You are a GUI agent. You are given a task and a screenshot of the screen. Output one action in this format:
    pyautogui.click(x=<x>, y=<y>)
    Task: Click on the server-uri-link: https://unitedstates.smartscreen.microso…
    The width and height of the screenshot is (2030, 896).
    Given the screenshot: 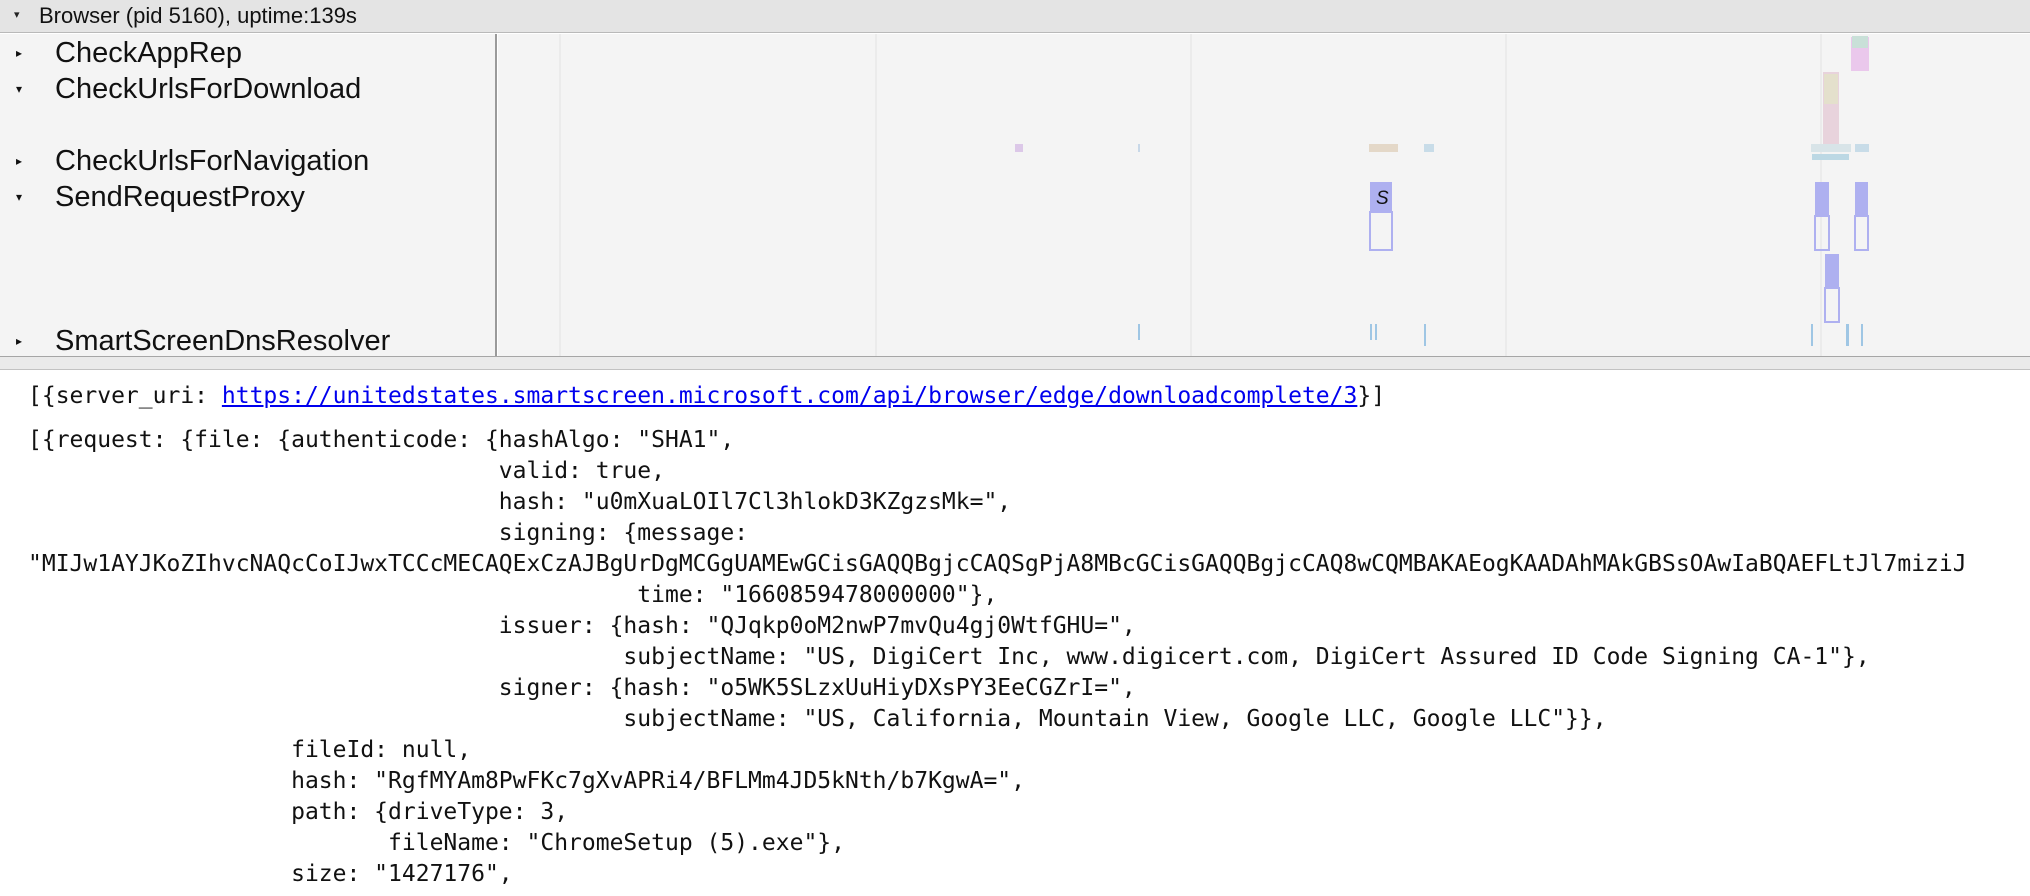 What is the action you would take?
    pyautogui.click(x=789, y=396)
    